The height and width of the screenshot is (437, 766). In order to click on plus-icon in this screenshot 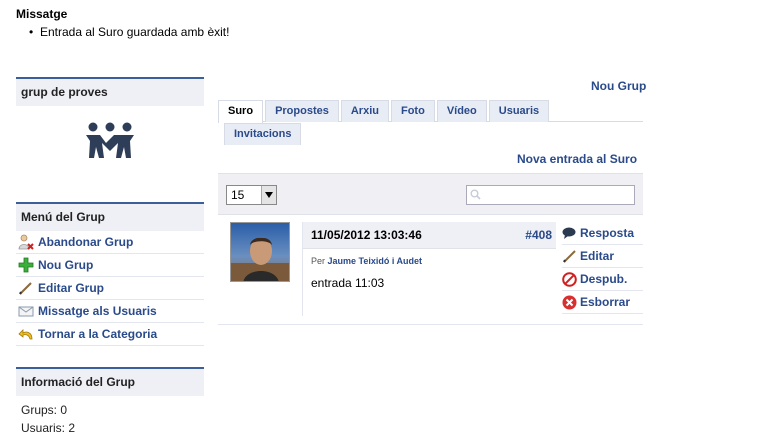, I will do `click(27, 265)`.